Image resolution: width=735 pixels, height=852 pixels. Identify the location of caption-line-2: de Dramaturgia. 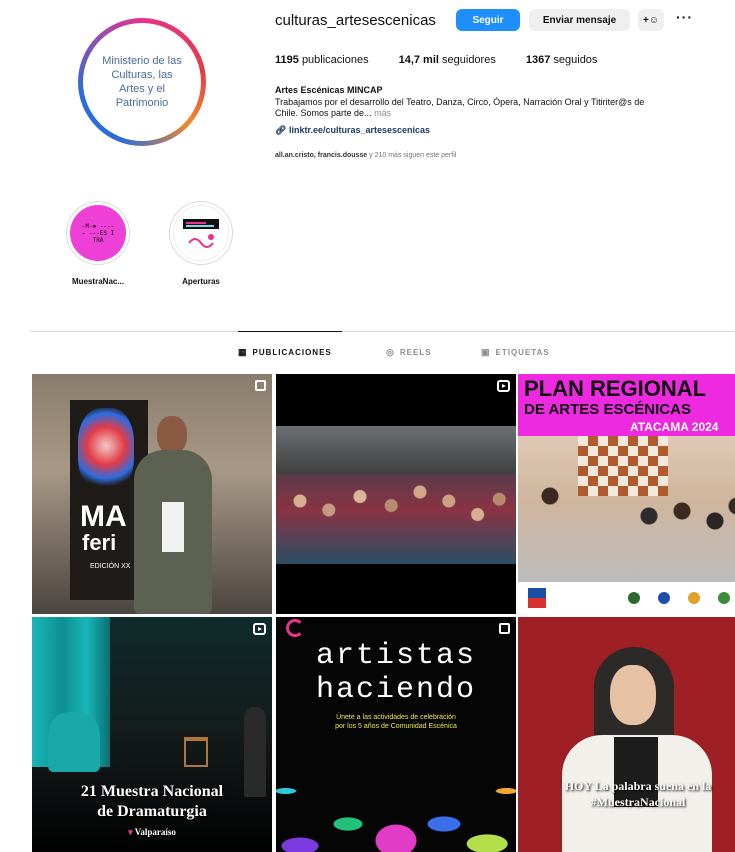
(152, 811).